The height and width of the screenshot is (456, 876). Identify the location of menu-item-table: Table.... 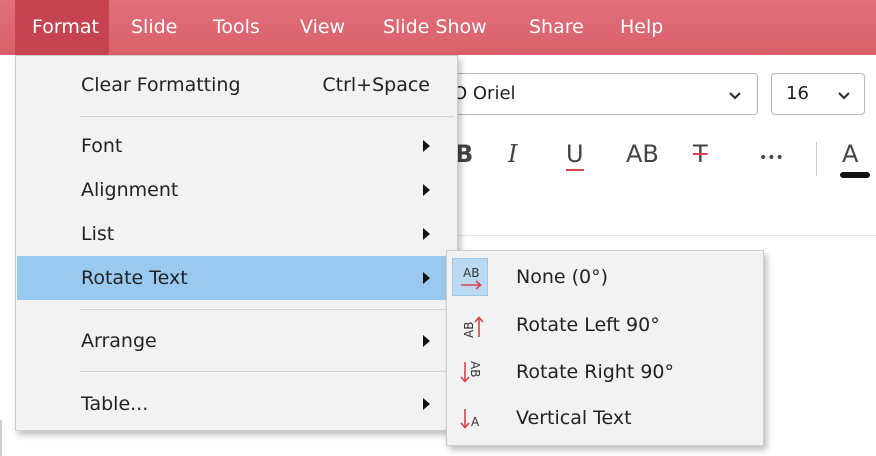
(236, 404).